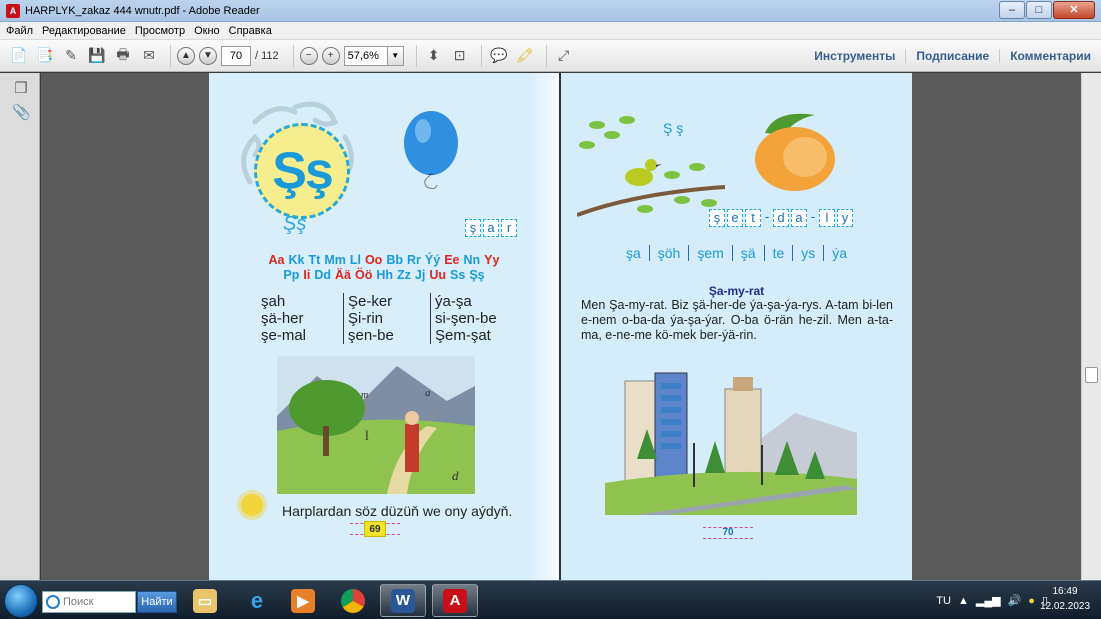 Image resolution: width=1101 pixels, height=619 pixels. I want to click on balloon-illustration, so click(431, 150).